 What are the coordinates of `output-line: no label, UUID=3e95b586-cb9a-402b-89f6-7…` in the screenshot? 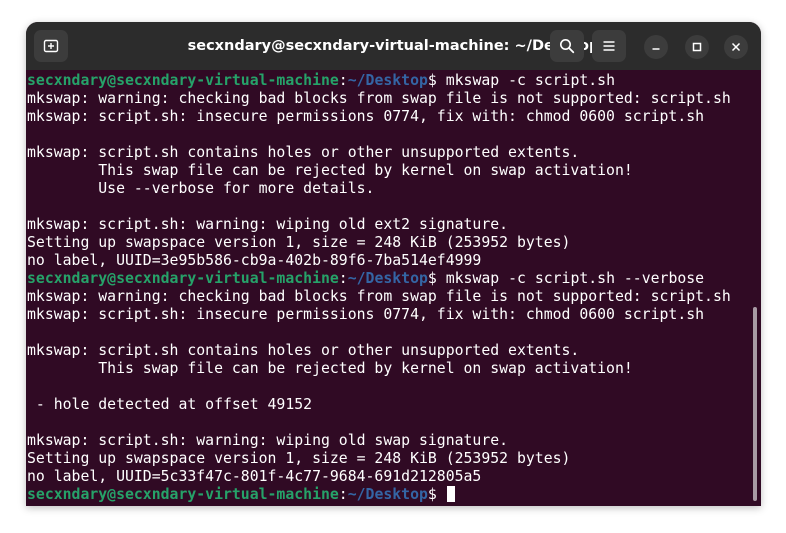 It's located at (254, 260).